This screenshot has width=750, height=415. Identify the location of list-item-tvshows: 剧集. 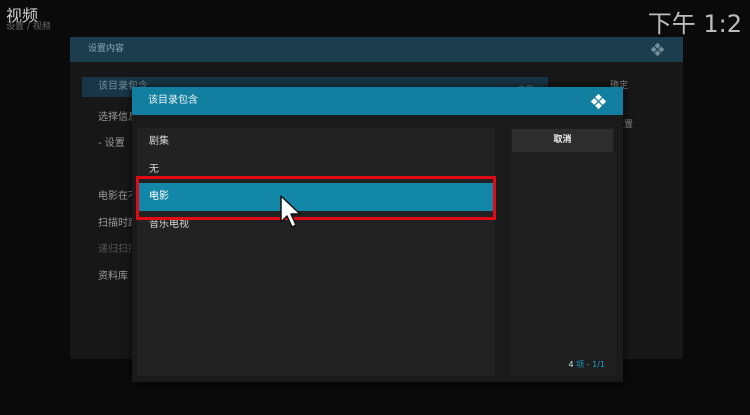
(316, 142).